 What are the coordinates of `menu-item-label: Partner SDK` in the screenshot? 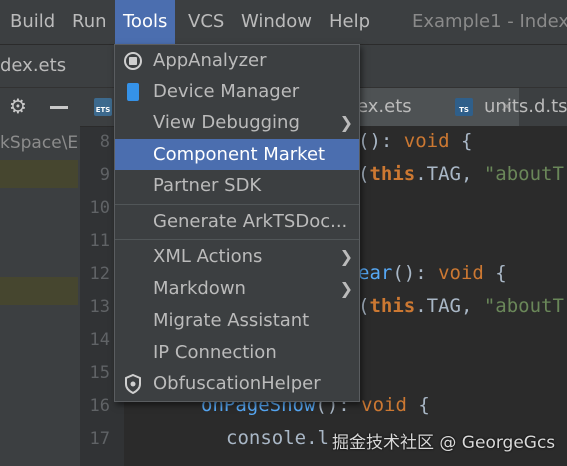 It's located at (207, 185).